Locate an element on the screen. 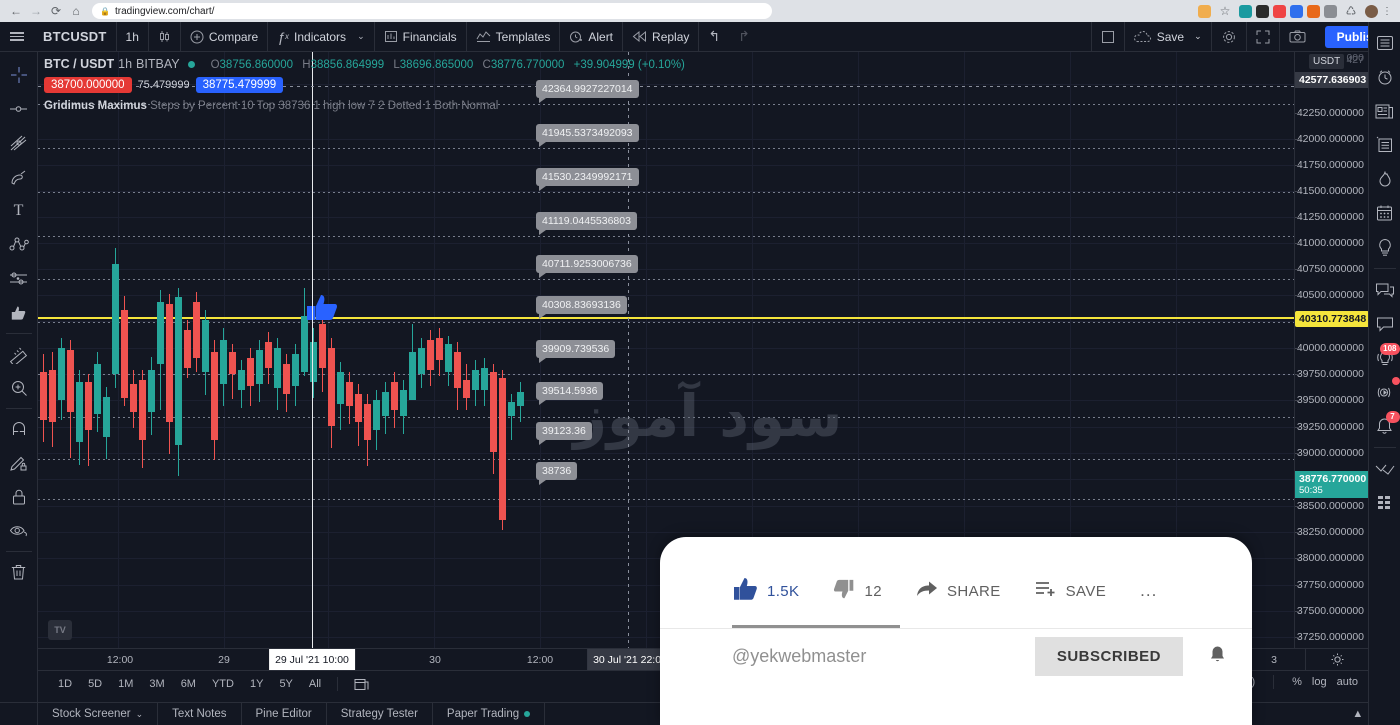  measure-tool-icon is located at coordinates (19, 354).